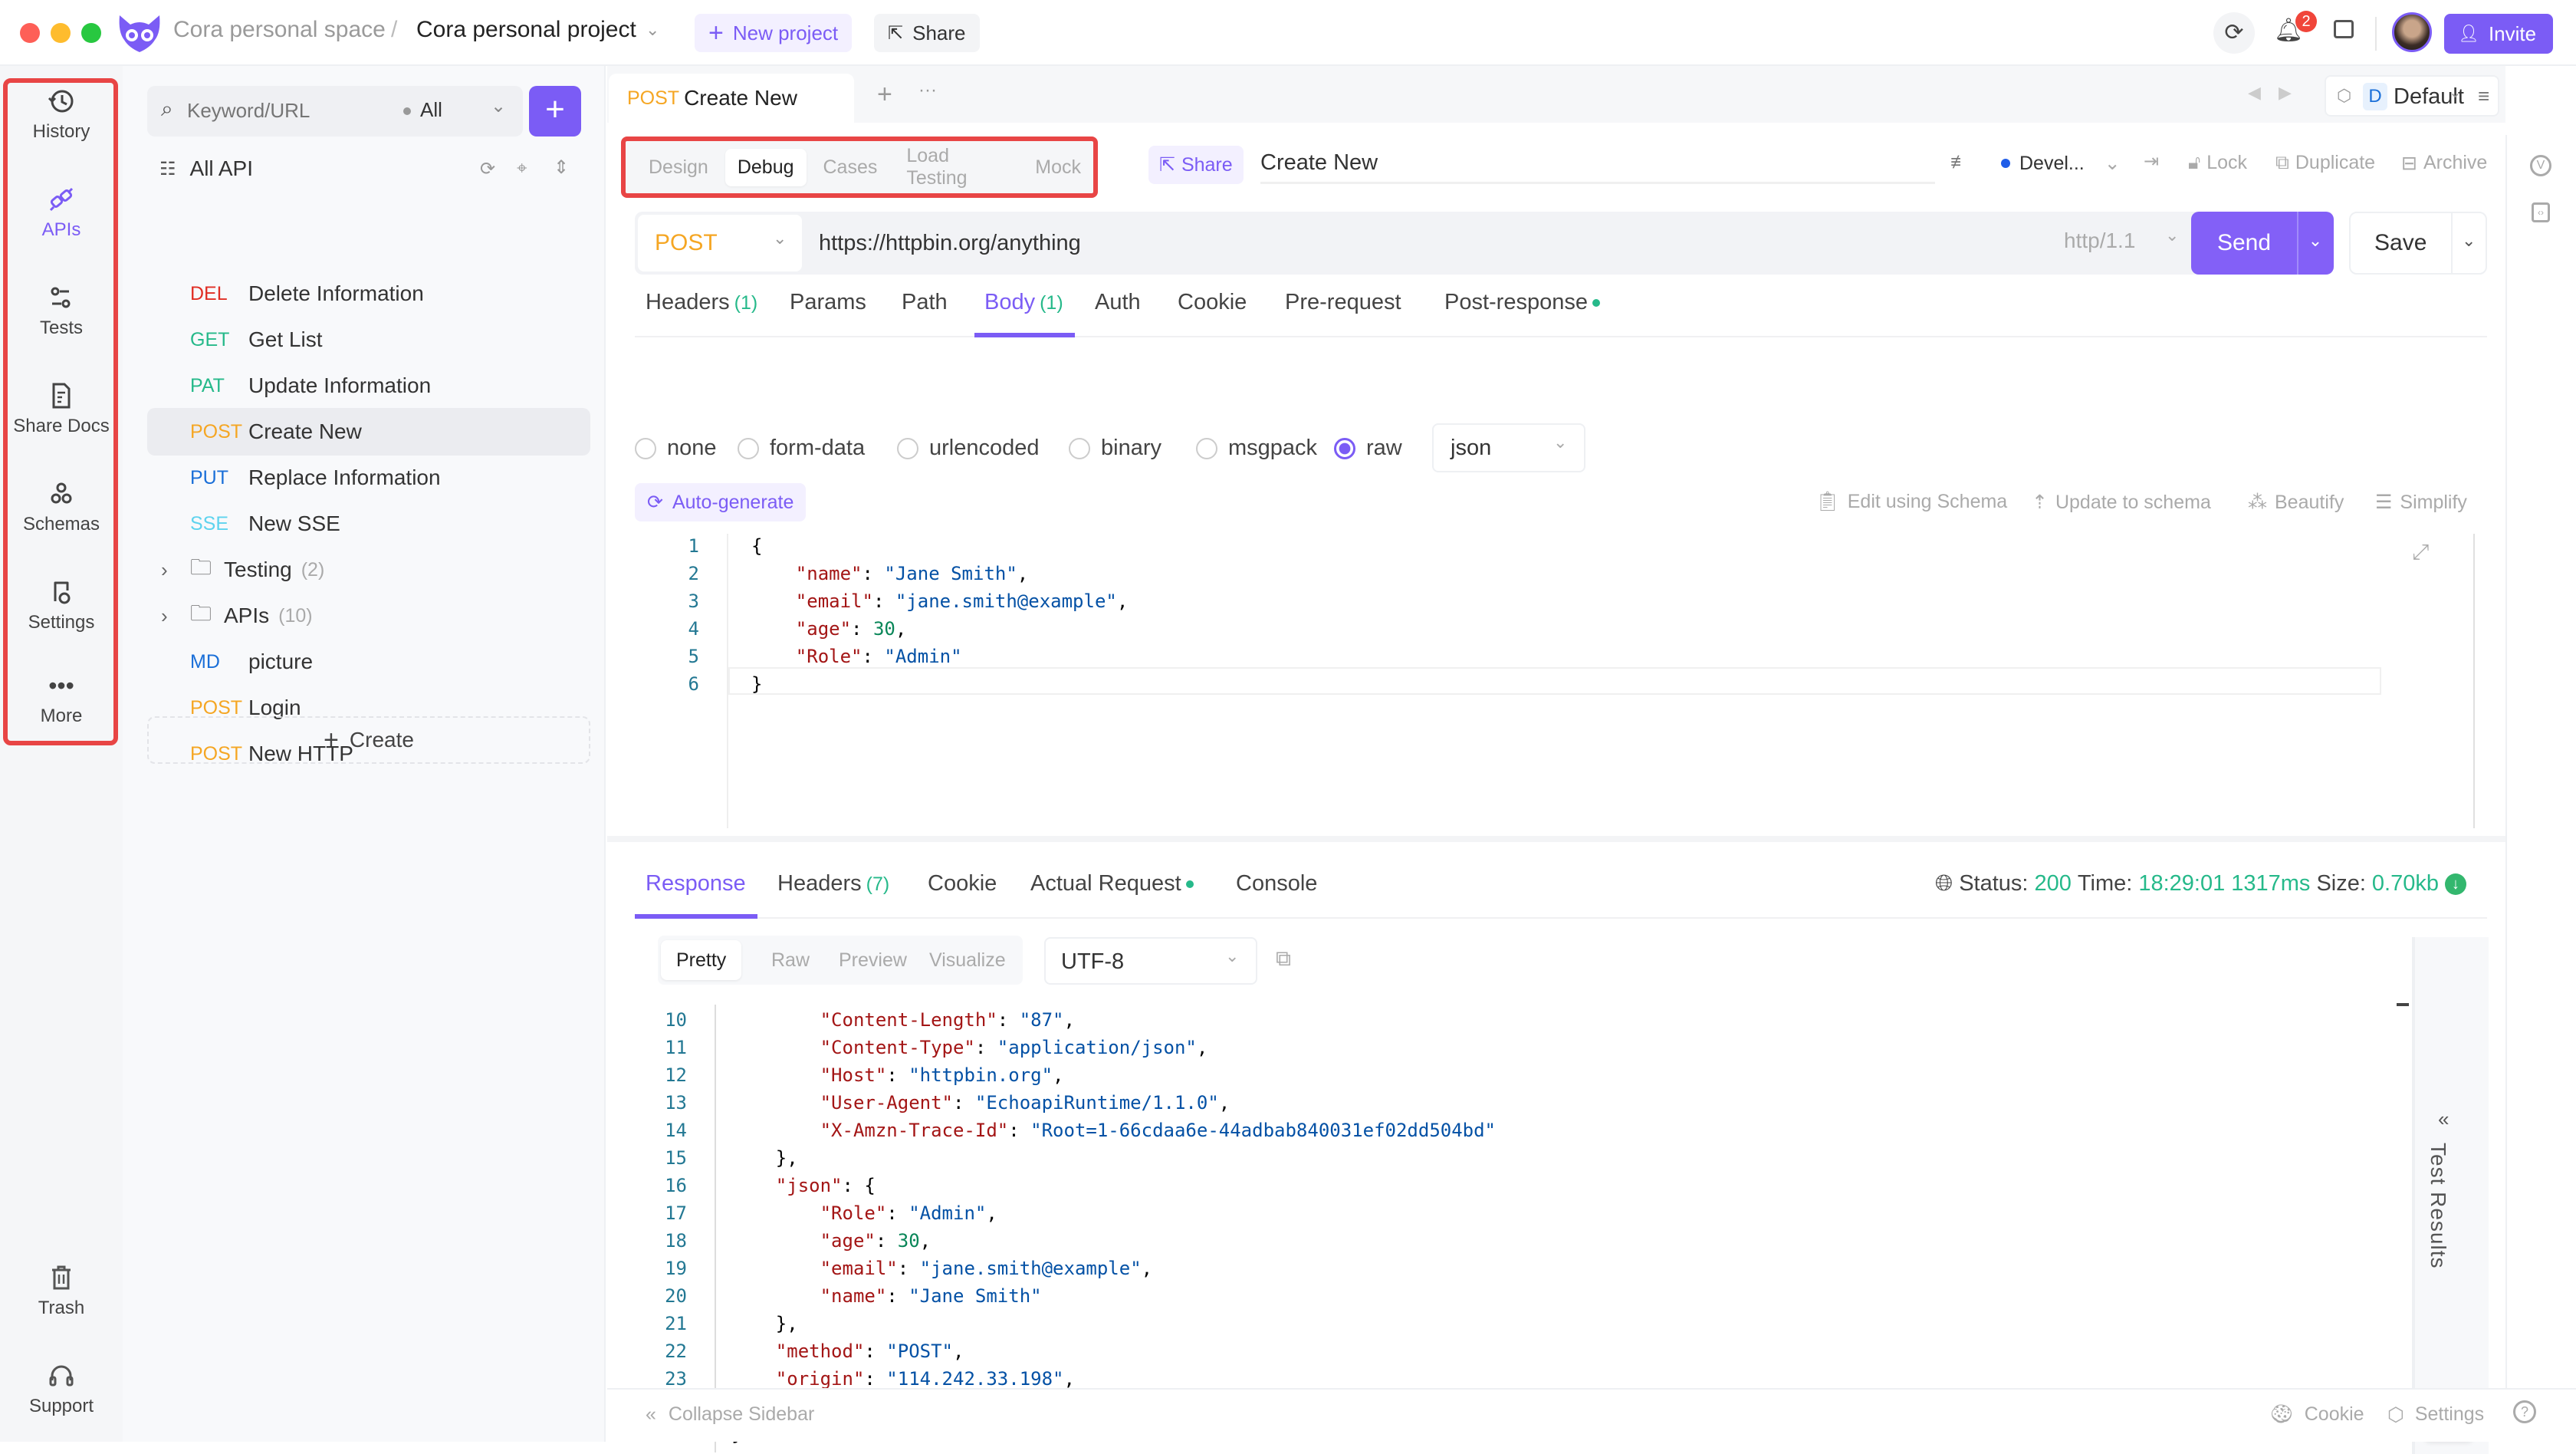  I want to click on resp-tab-response: Response, so click(696, 883).